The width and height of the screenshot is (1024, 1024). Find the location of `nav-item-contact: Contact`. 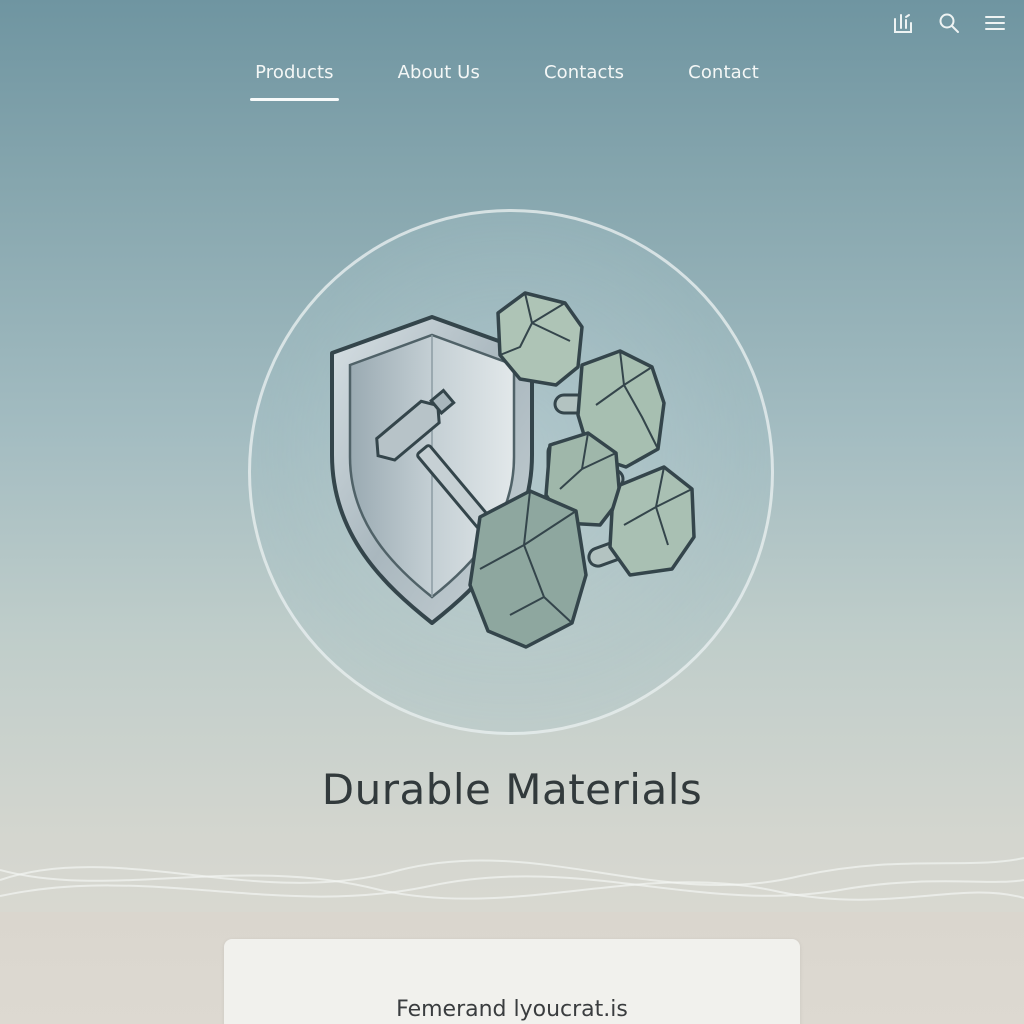

nav-item-contact: Contact is located at coordinates (723, 80).